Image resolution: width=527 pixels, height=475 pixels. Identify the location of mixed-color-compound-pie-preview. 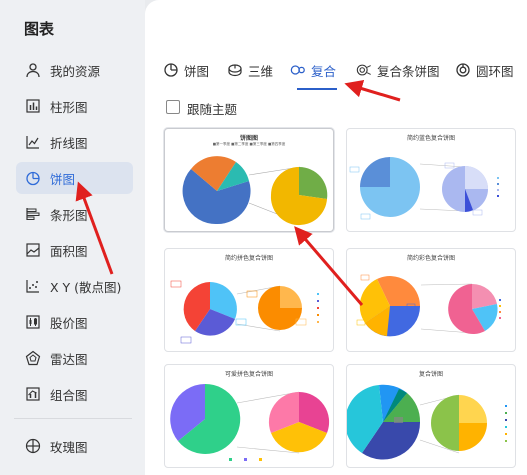
(244, 312).